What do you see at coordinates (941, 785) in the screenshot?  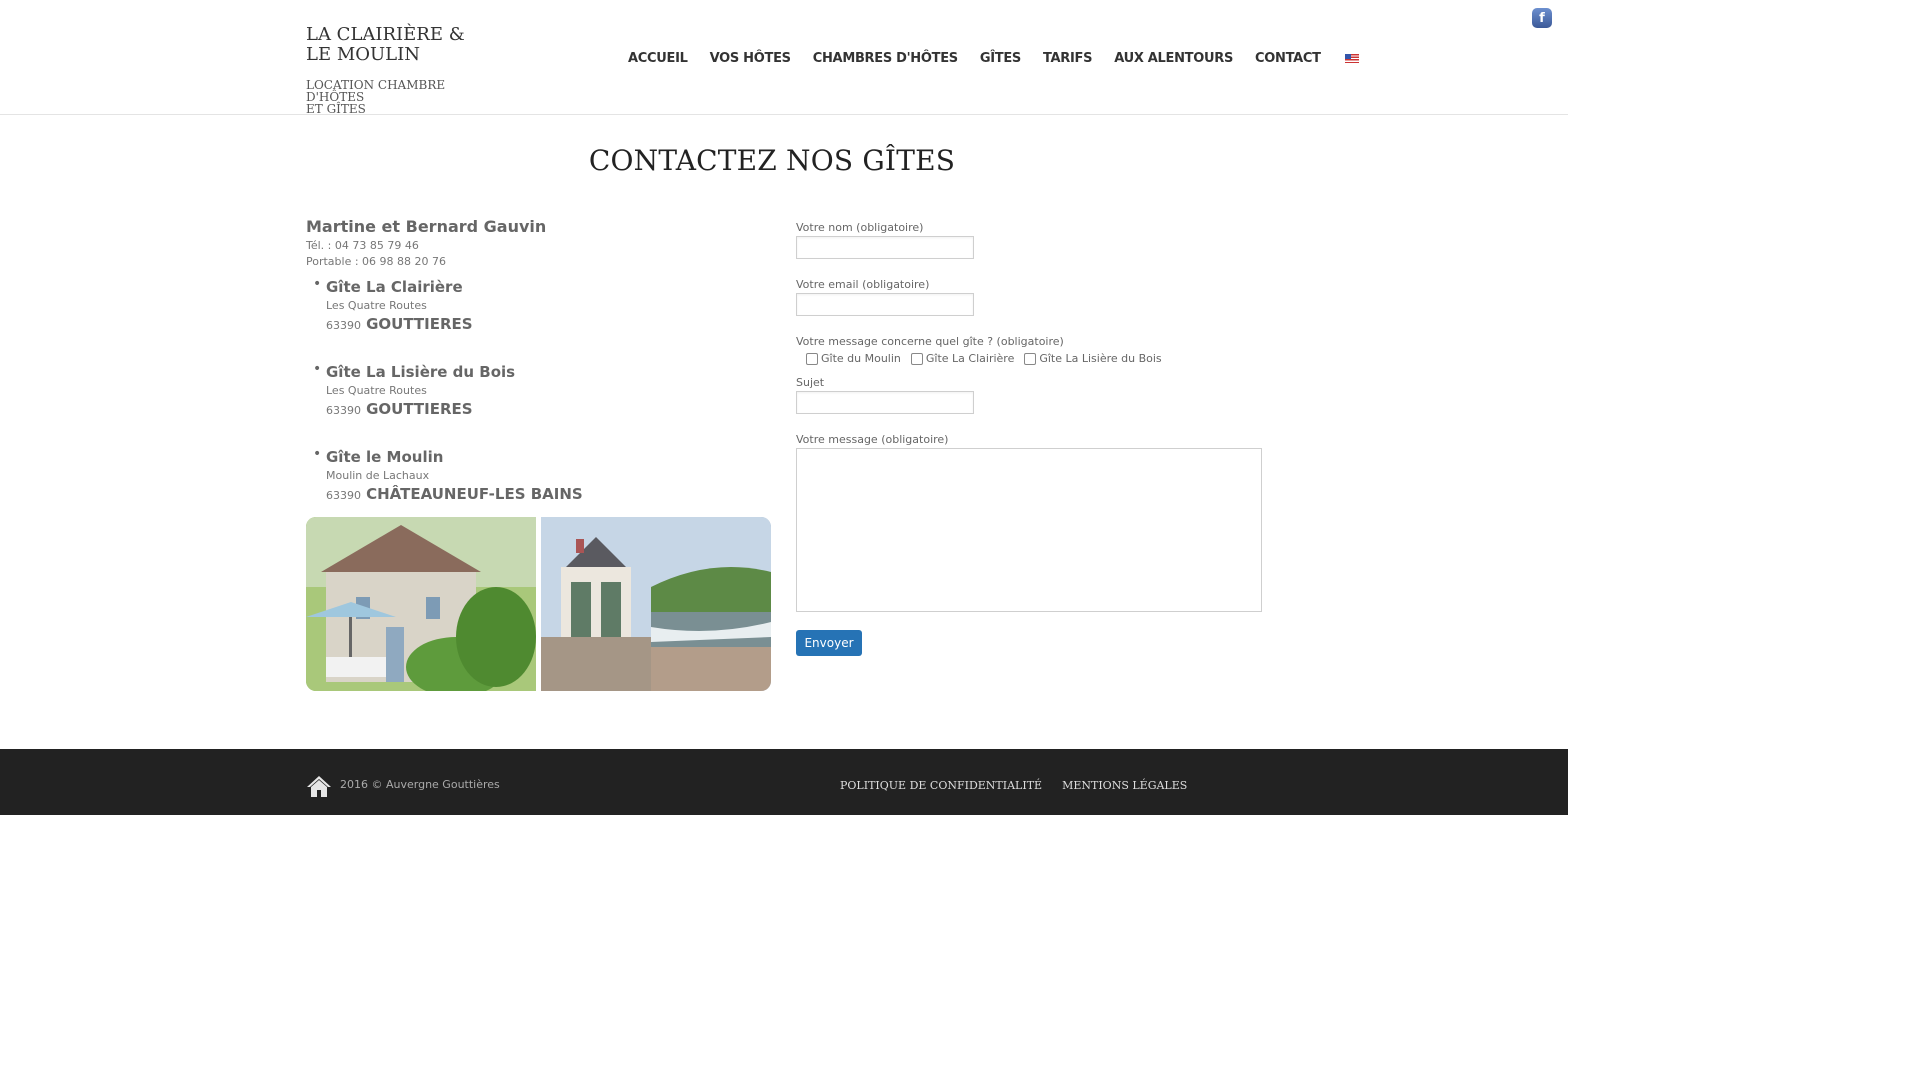 I see `privacy-policy-link: POLITIQUE DE CONFIDENTIALITÉ` at bounding box center [941, 785].